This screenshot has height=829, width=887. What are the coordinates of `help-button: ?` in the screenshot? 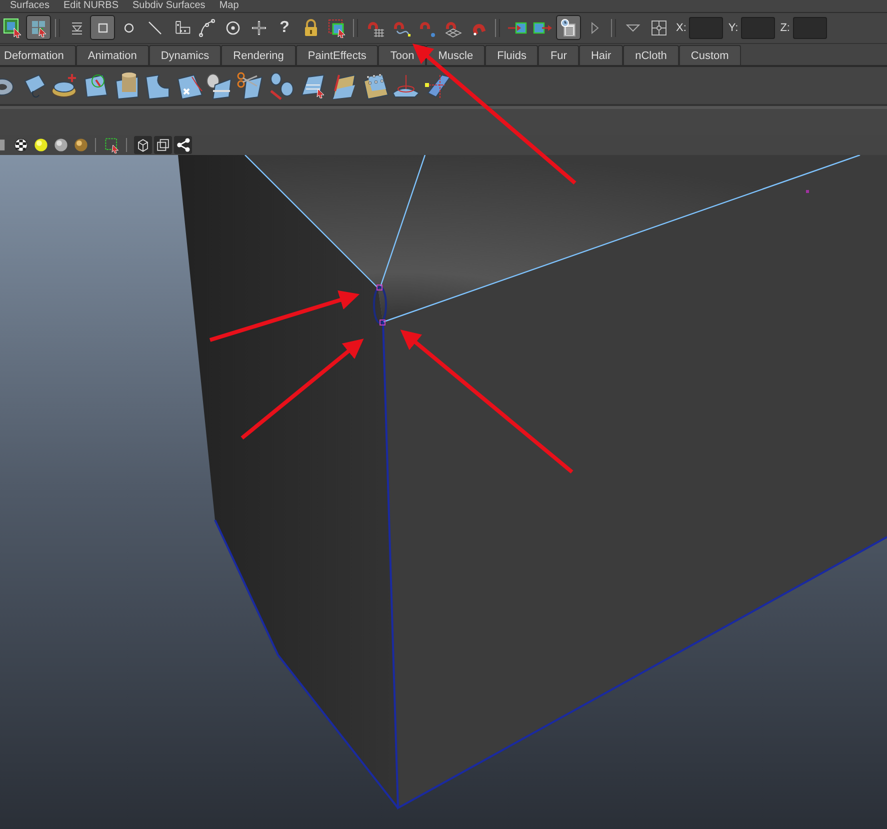 It's located at (284, 27).